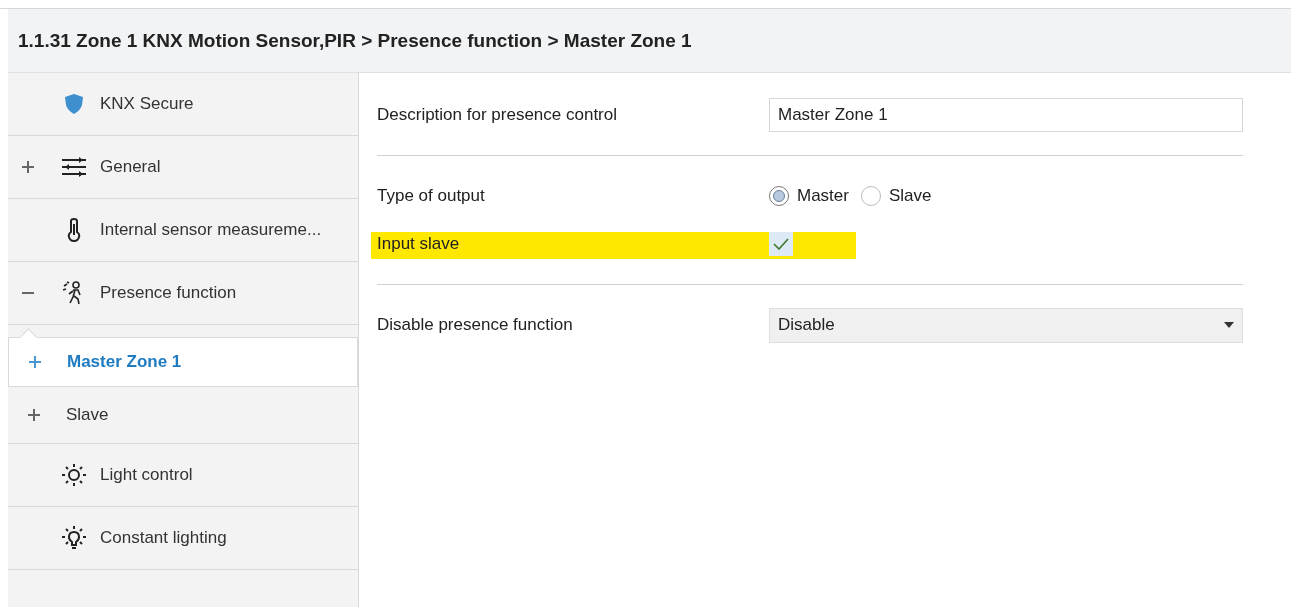  What do you see at coordinates (1006, 115) in the screenshot?
I see `text-field: Master Zone 1` at bounding box center [1006, 115].